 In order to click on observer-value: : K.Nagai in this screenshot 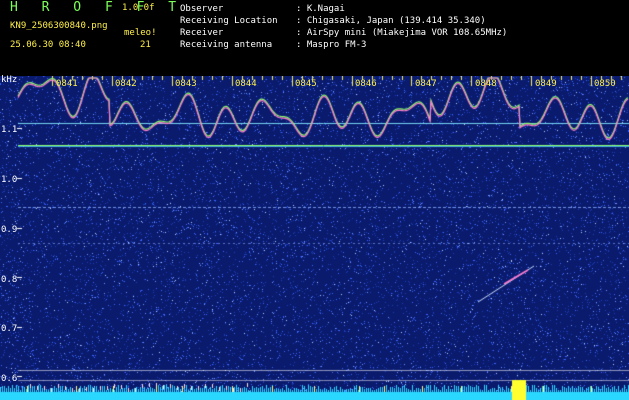, I will do `click(320, 9)`.